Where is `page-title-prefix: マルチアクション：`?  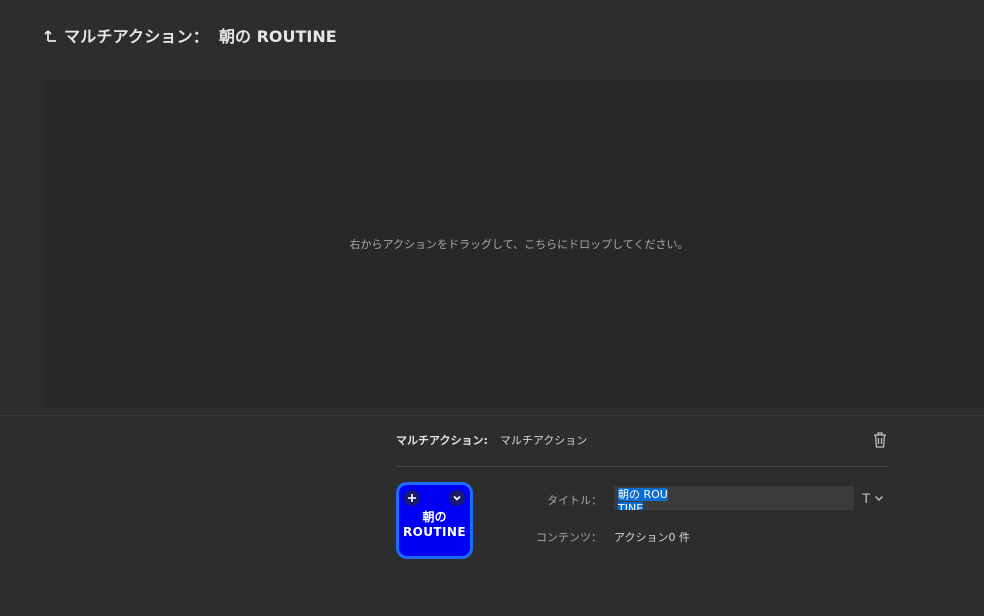 page-title-prefix: マルチアクション： is located at coordinates (137, 36).